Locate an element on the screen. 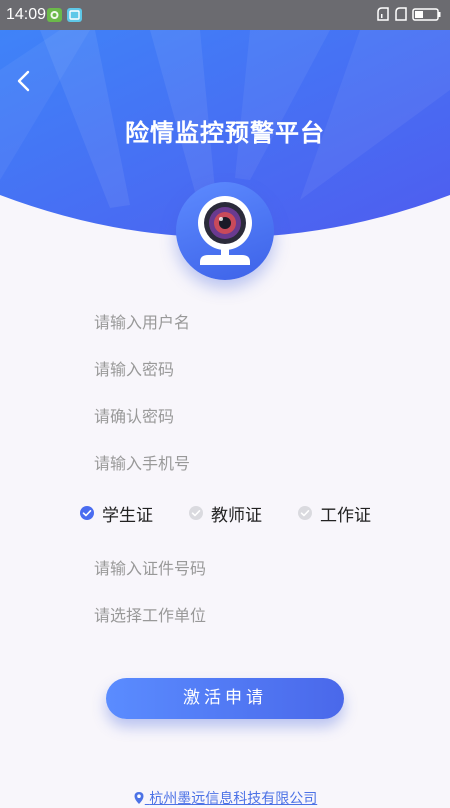 Image resolution: width=450 pixels, height=808 pixels. radio-work-id: 工作证 is located at coordinates (334, 513).